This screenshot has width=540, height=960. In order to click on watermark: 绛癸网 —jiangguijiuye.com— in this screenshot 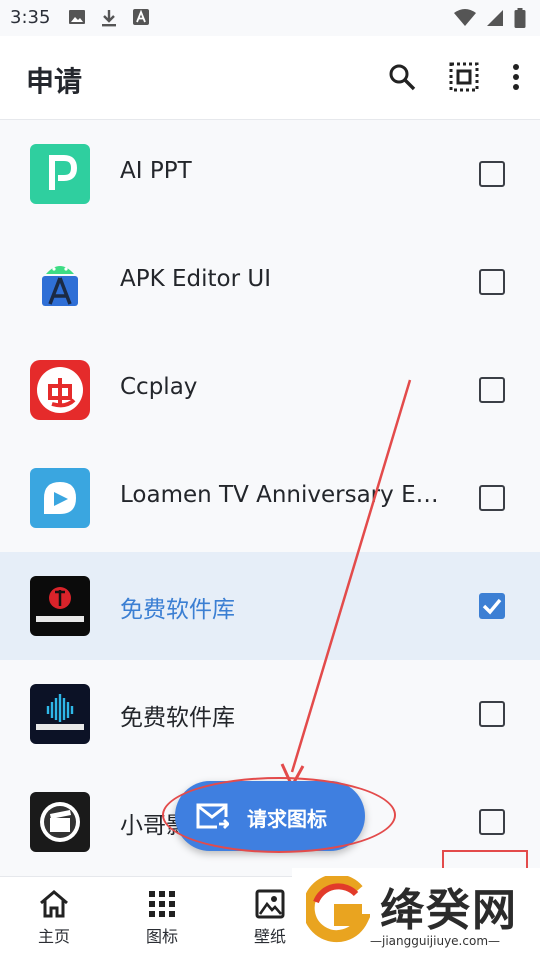, I will do `click(416, 914)`.